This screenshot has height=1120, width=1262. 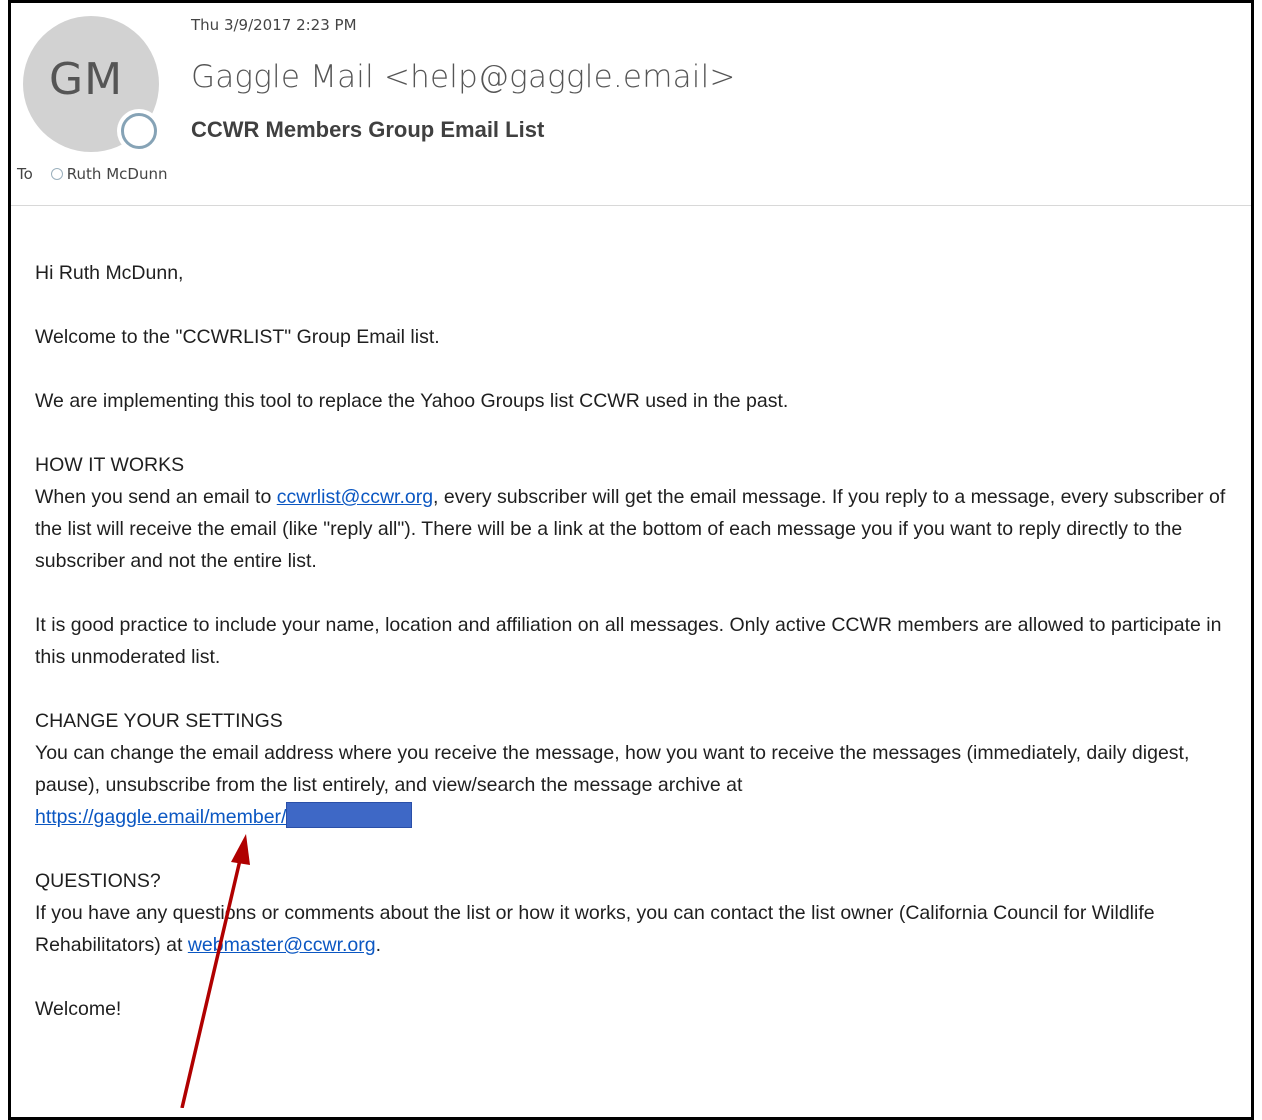 I want to click on webmaster-email-link: webmaster@ccwr.org, so click(x=282, y=945).